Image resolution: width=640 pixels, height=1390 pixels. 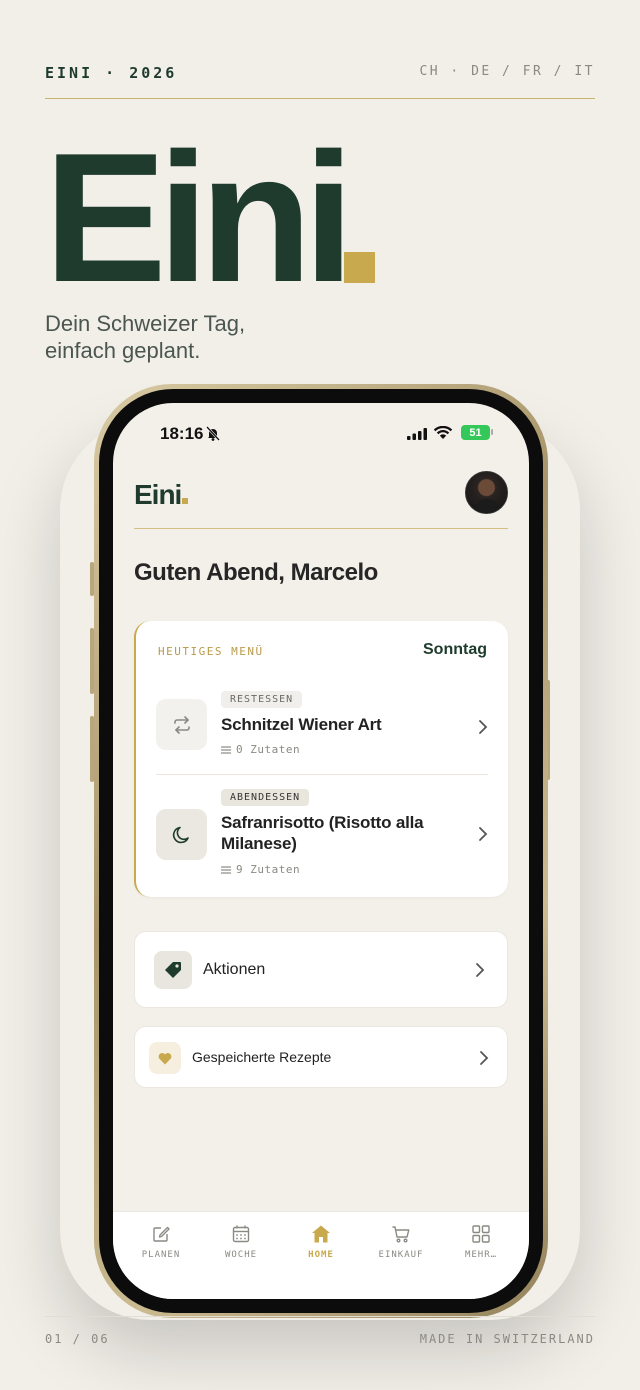 I want to click on heart-icon, so click(x=165, y=1058).